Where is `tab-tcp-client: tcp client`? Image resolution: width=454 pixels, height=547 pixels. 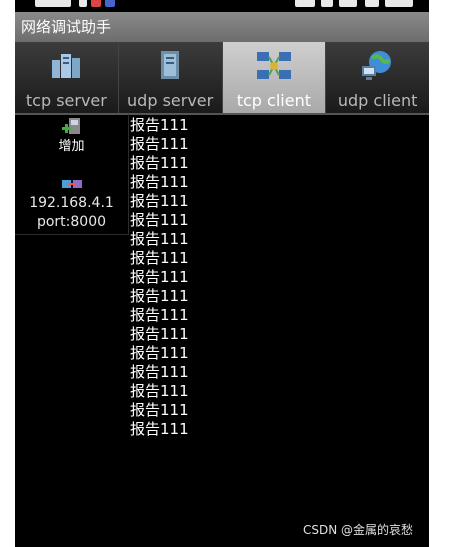 tab-tcp-client: tcp client is located at coordinates (274, 77).